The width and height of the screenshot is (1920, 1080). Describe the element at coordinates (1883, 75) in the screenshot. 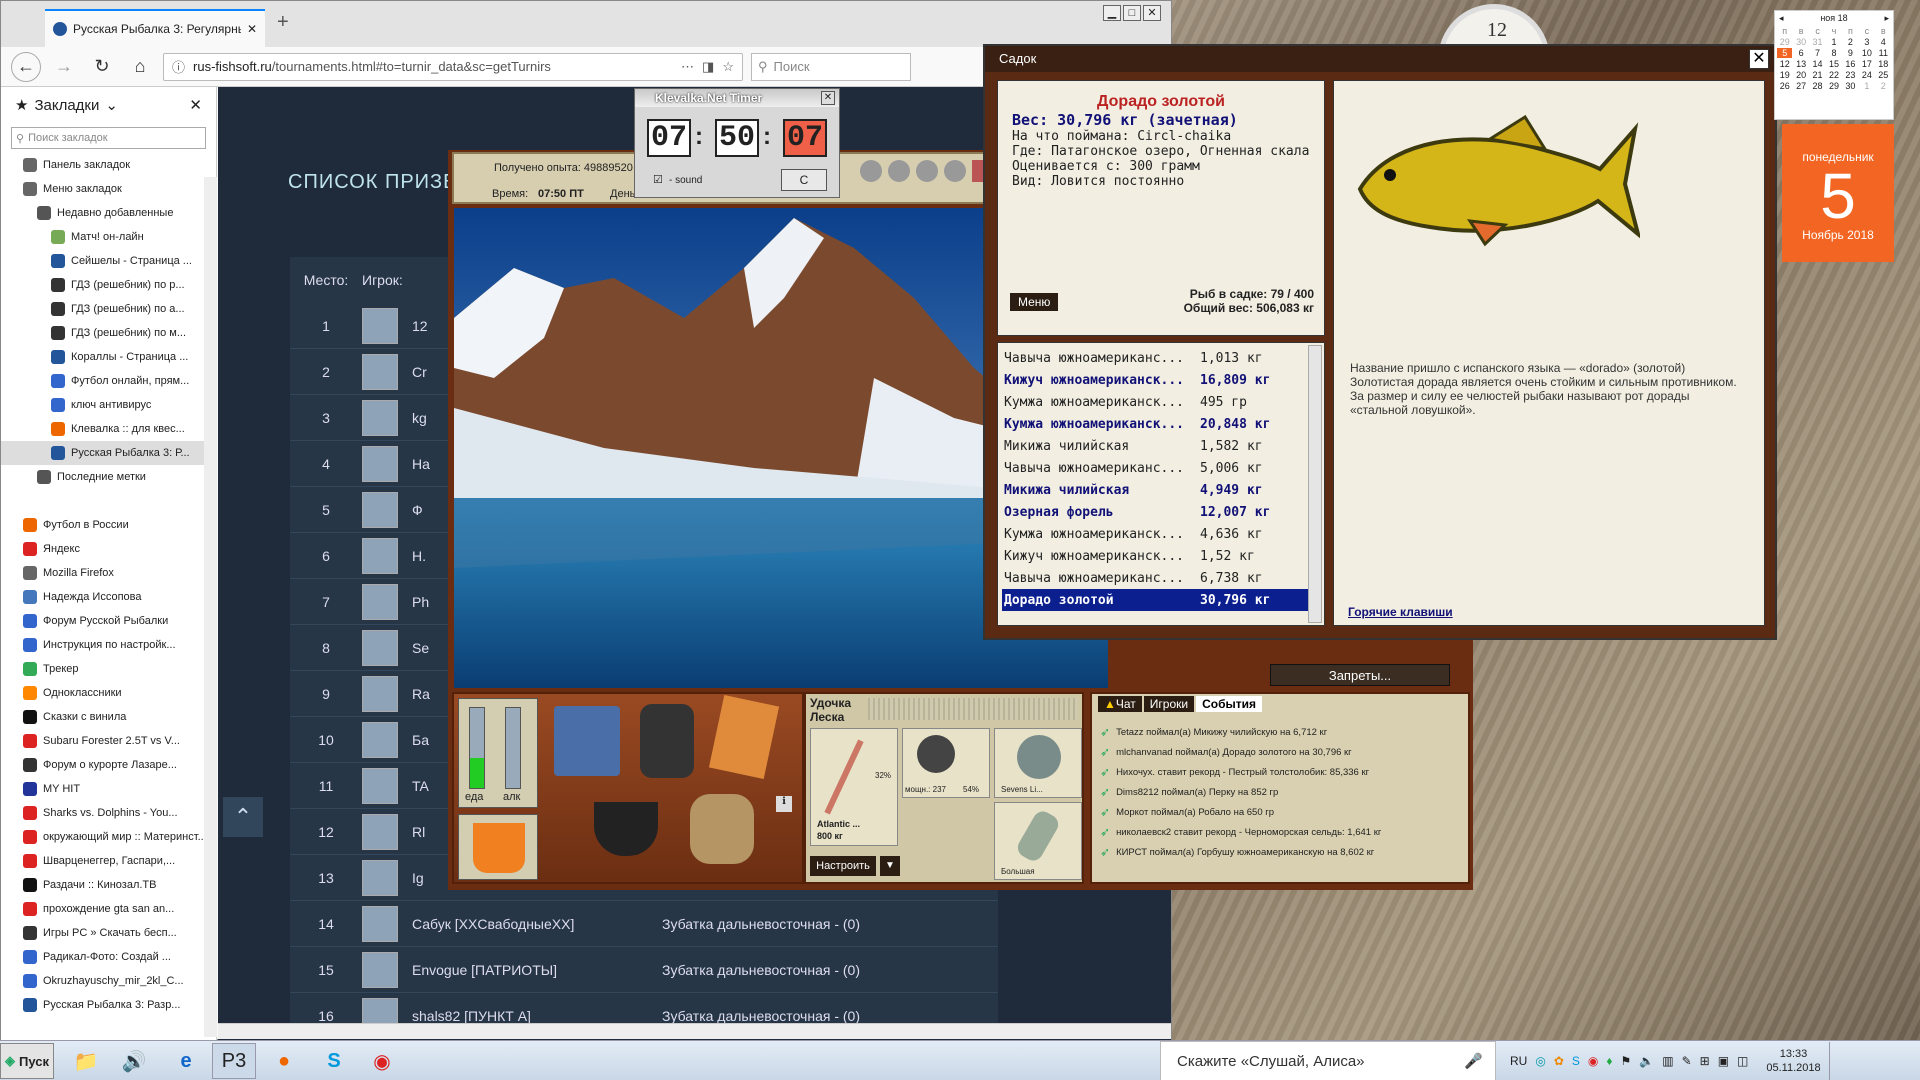

I see `calendar-day: 25` at that location.